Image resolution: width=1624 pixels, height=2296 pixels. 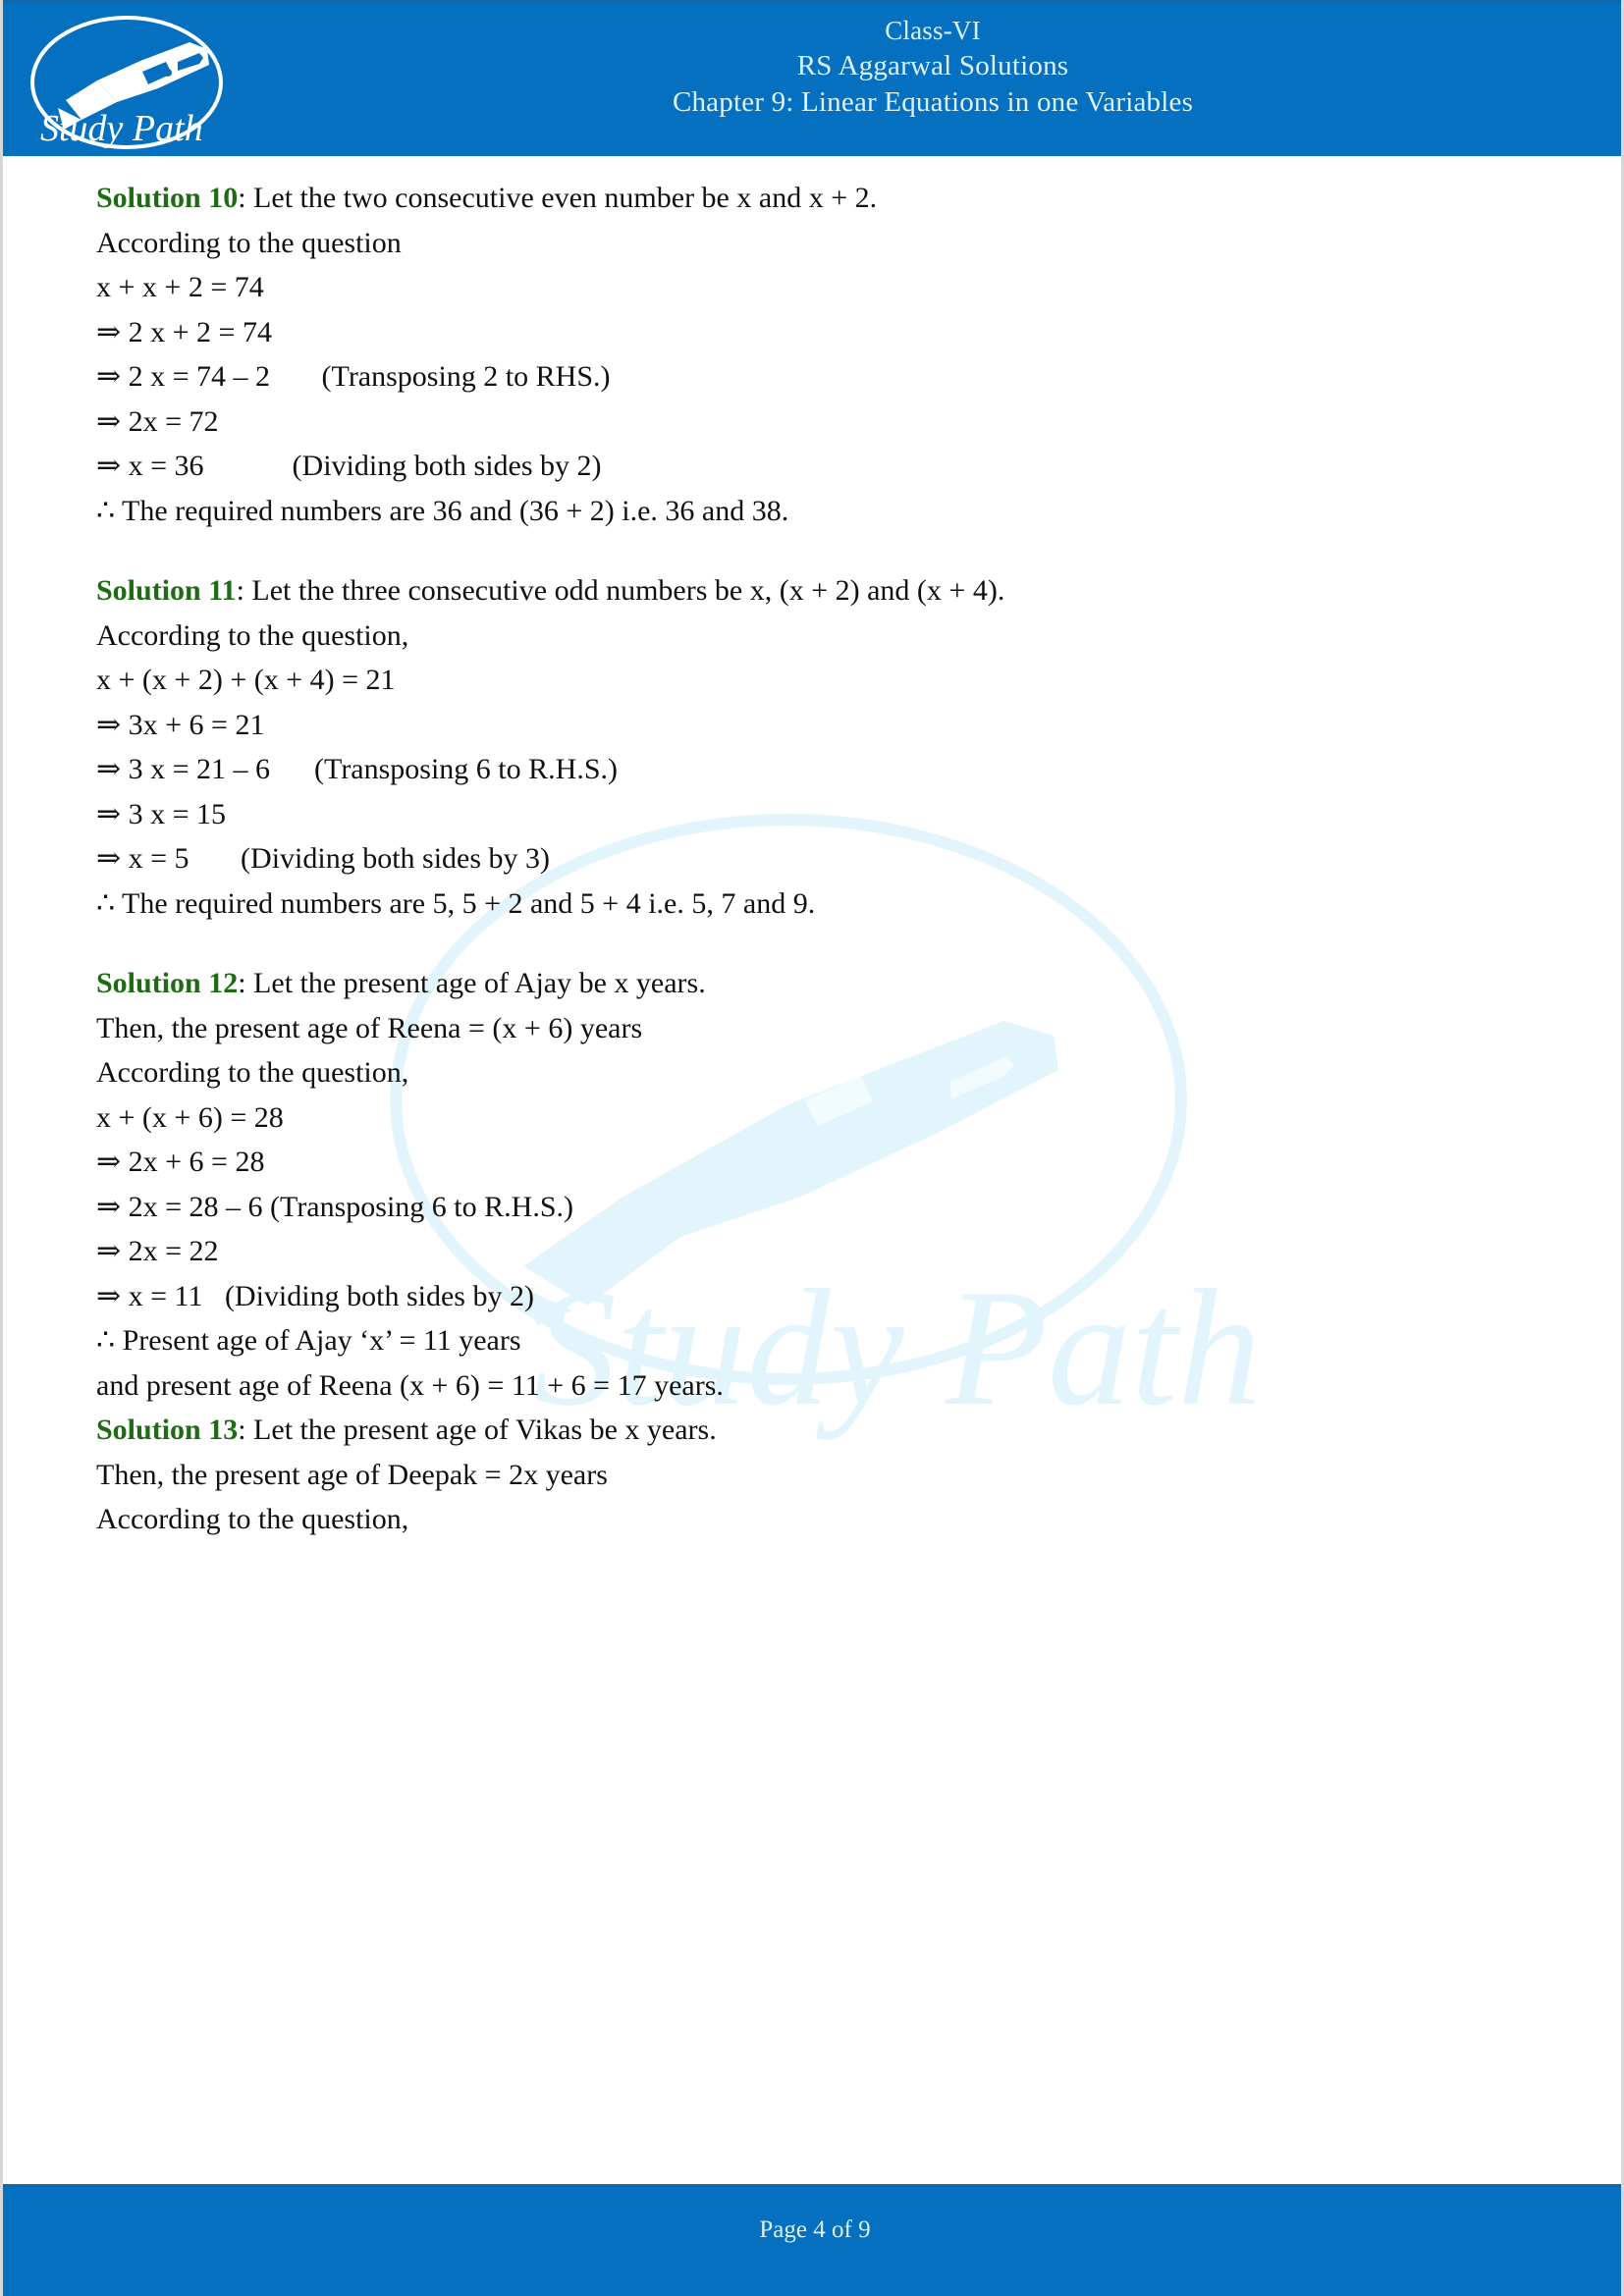 What do you see at coordinates (184, 331) in the screenshot?
I see `solution-line: ⇒ 2 x + 2 = 74` at bounding box center [184, 331].